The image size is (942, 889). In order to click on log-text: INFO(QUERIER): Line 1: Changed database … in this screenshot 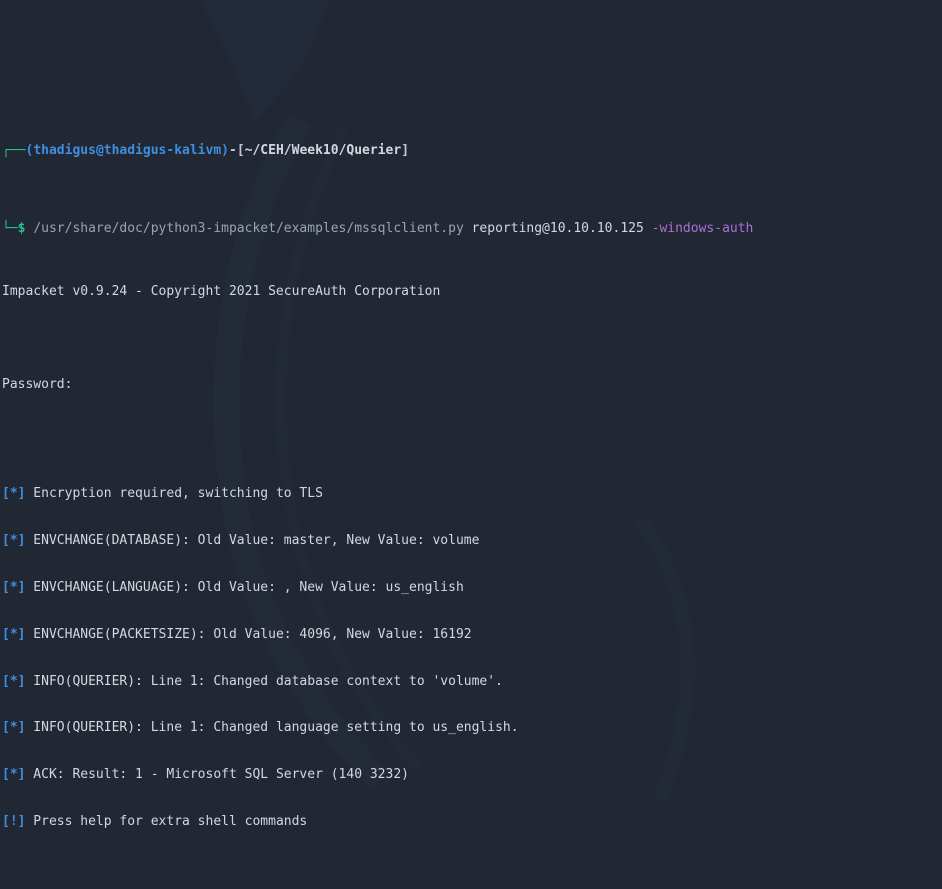, I will do `click(264, 681)`.